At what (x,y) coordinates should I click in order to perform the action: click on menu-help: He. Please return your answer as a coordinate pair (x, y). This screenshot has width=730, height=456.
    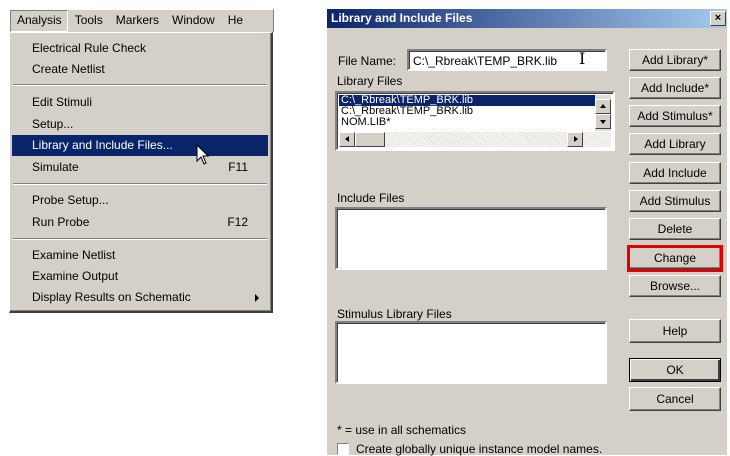
    Looking at the image, I should click on (235, 20).